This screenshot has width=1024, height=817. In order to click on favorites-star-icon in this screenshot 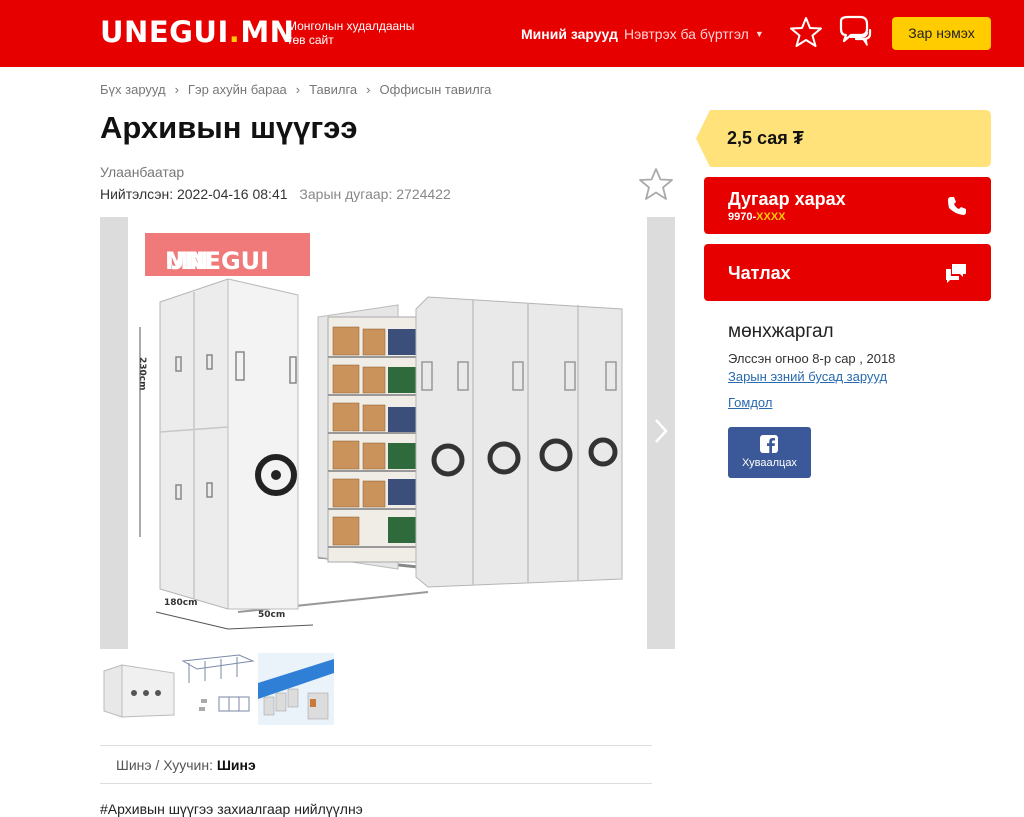, I will do `click(806, 32)`.